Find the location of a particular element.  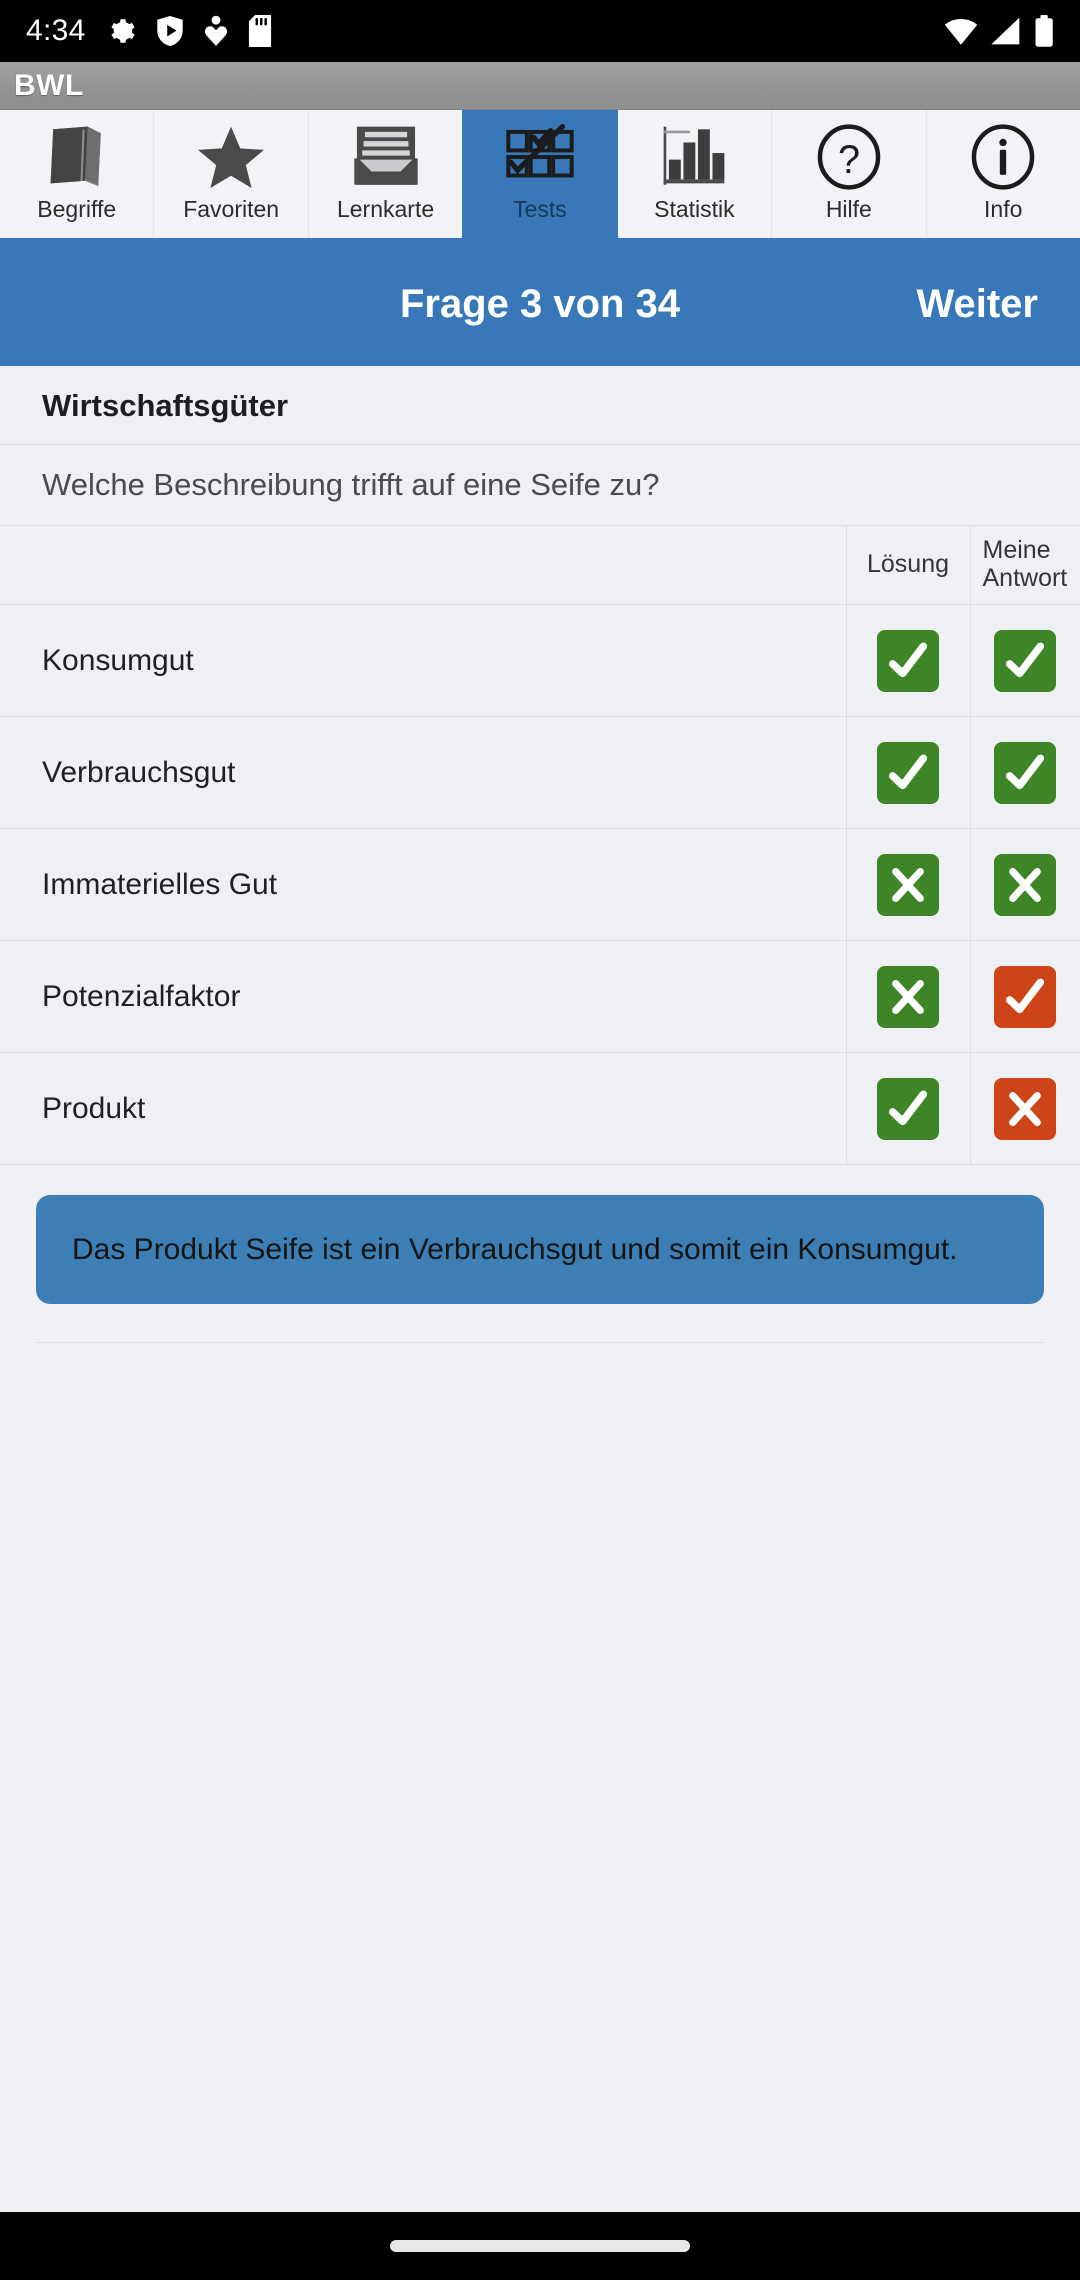

app-title-bar: BWL is located at coordinates (540, 86).